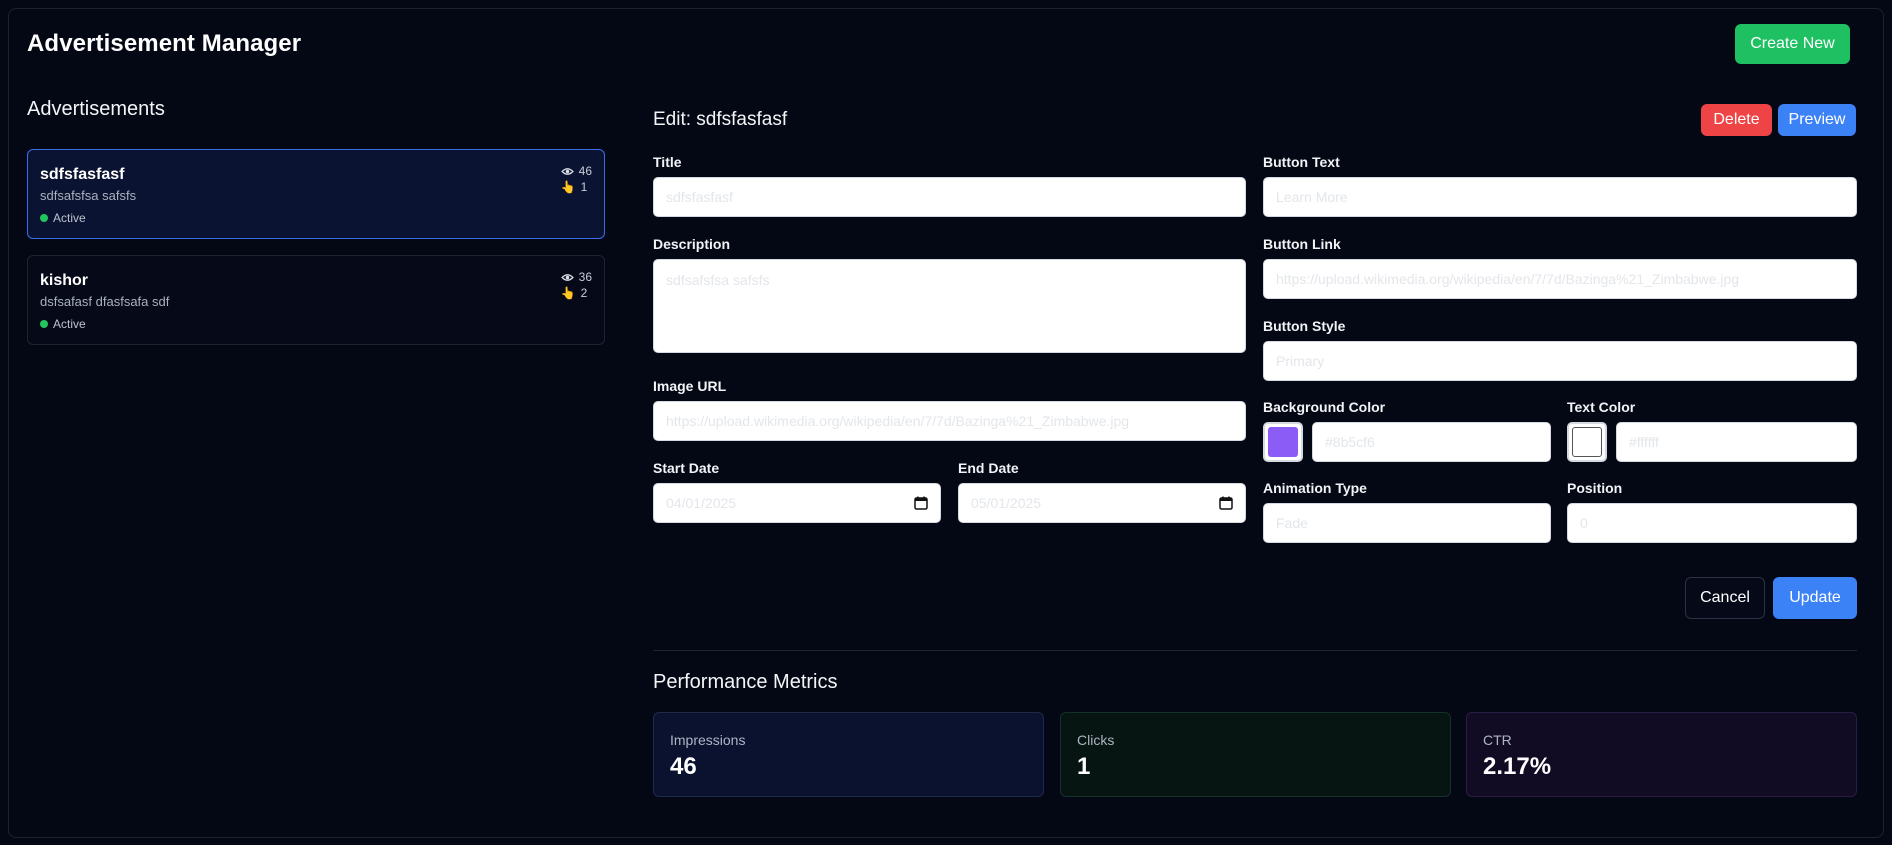 The height and width of the screenshot is (845, 1892). What do you see at coordinates (701, 503) in the screenshot?
I see `start-date-value: 04/01/2025` at bounding box center [701, 503].